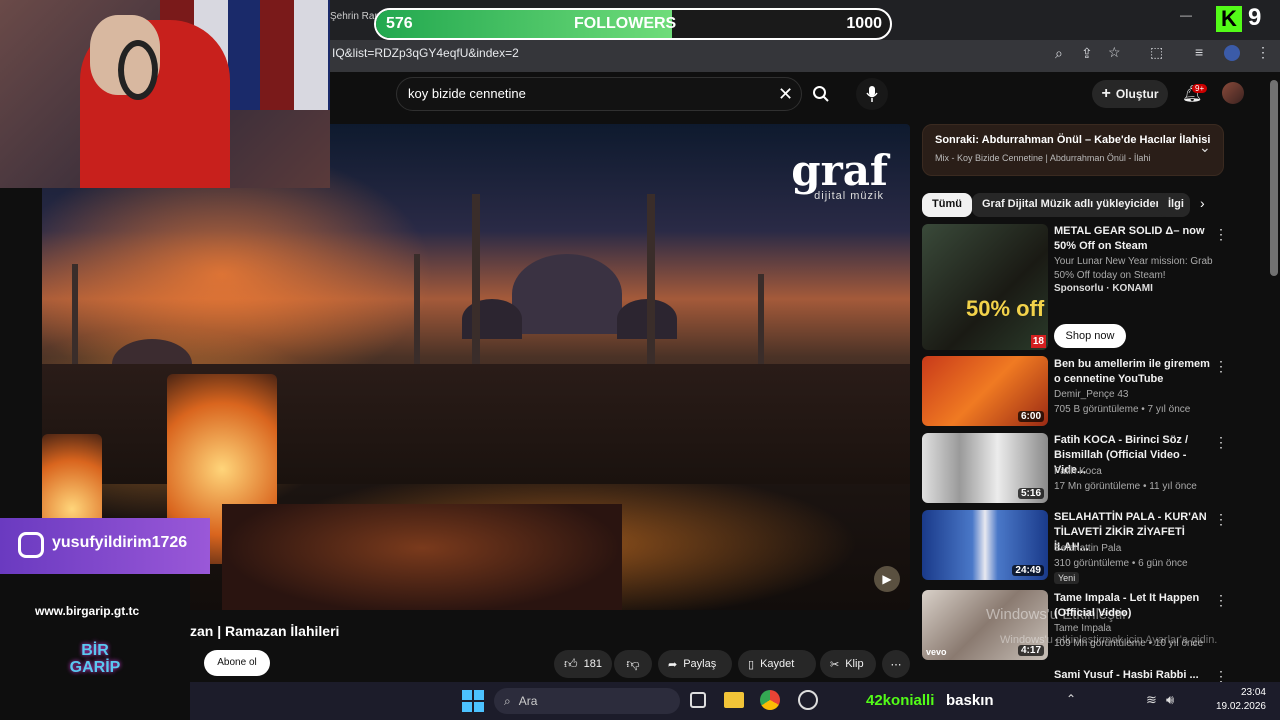 The height and width of the screenshot is (720, 1280). What do you see at coordinates (854, 664) in the screenshot?
I see `clip-label: Klip` at bounding box center [854, 664].